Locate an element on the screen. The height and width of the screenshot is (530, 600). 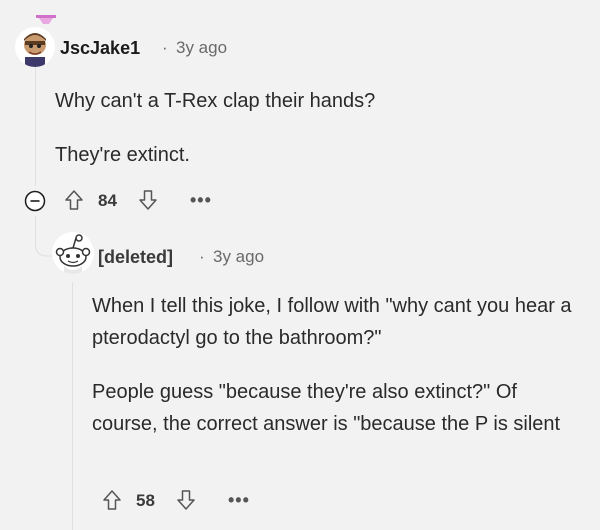
comment-username: JscJake1 is located at coordinates (100, 48).